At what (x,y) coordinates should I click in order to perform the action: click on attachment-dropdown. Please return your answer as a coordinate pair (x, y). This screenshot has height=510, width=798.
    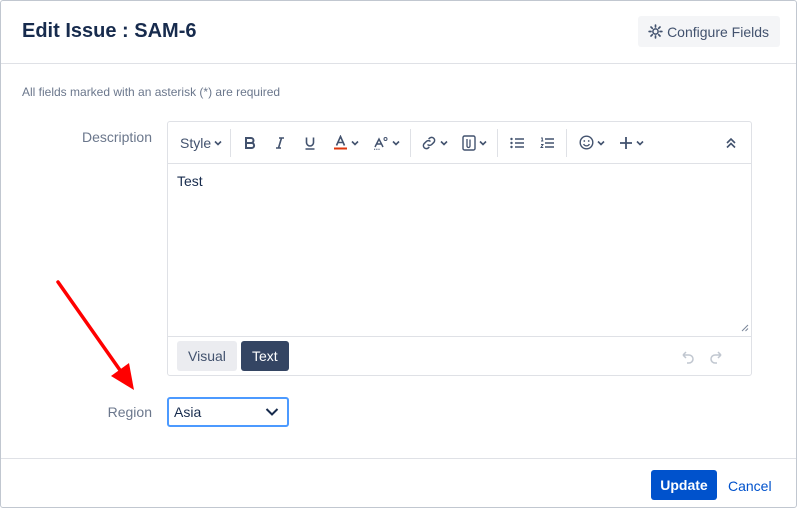
    Looking at the image, I should click on (474, 142).